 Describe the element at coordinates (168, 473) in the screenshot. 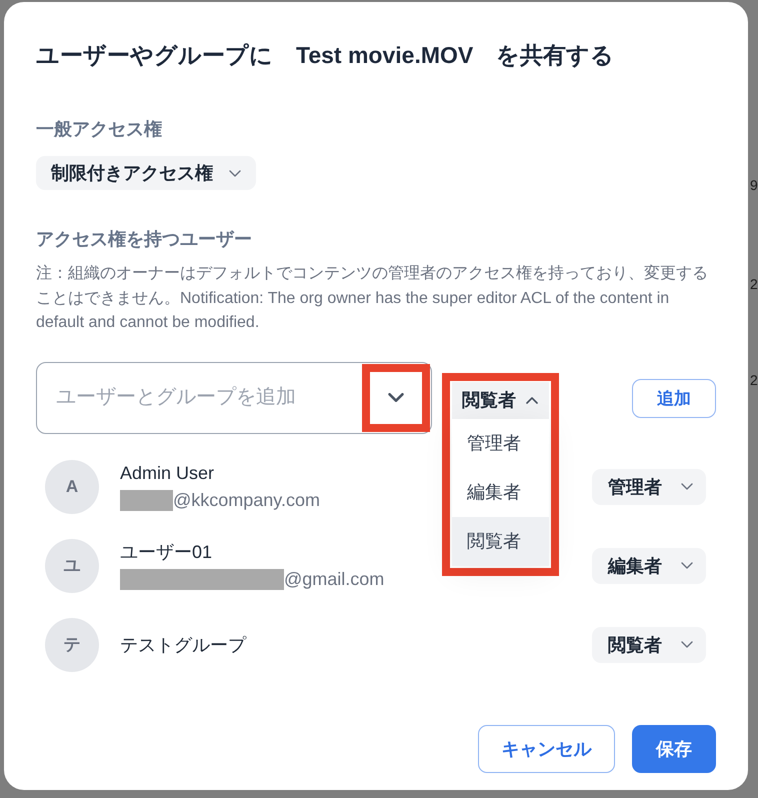

I see `user-name: Admin User` at that location.